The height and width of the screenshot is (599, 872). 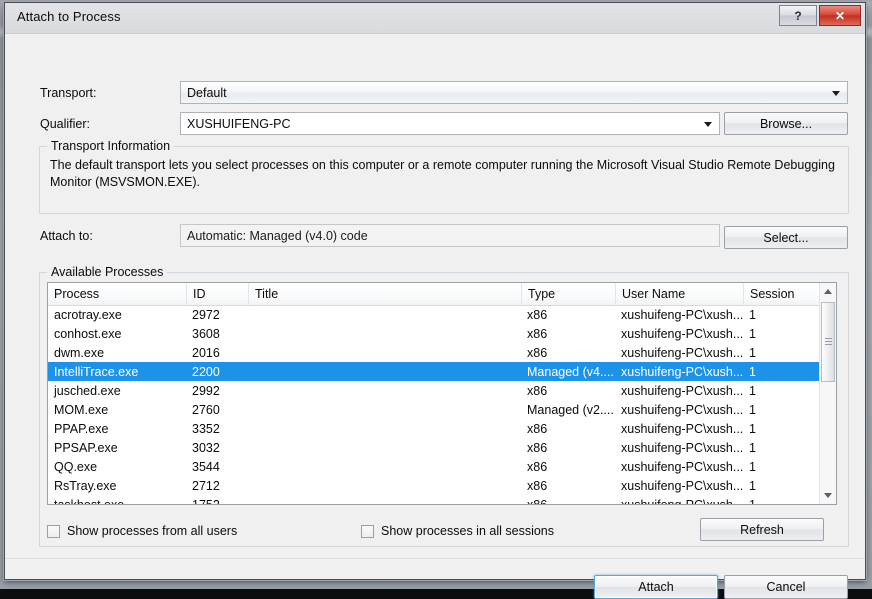 What do you see at coordinates (239, 123) in the screenshot?
I see `qualifier-value: XUSHUIFENG-PC` at bounding box center [239, 123].